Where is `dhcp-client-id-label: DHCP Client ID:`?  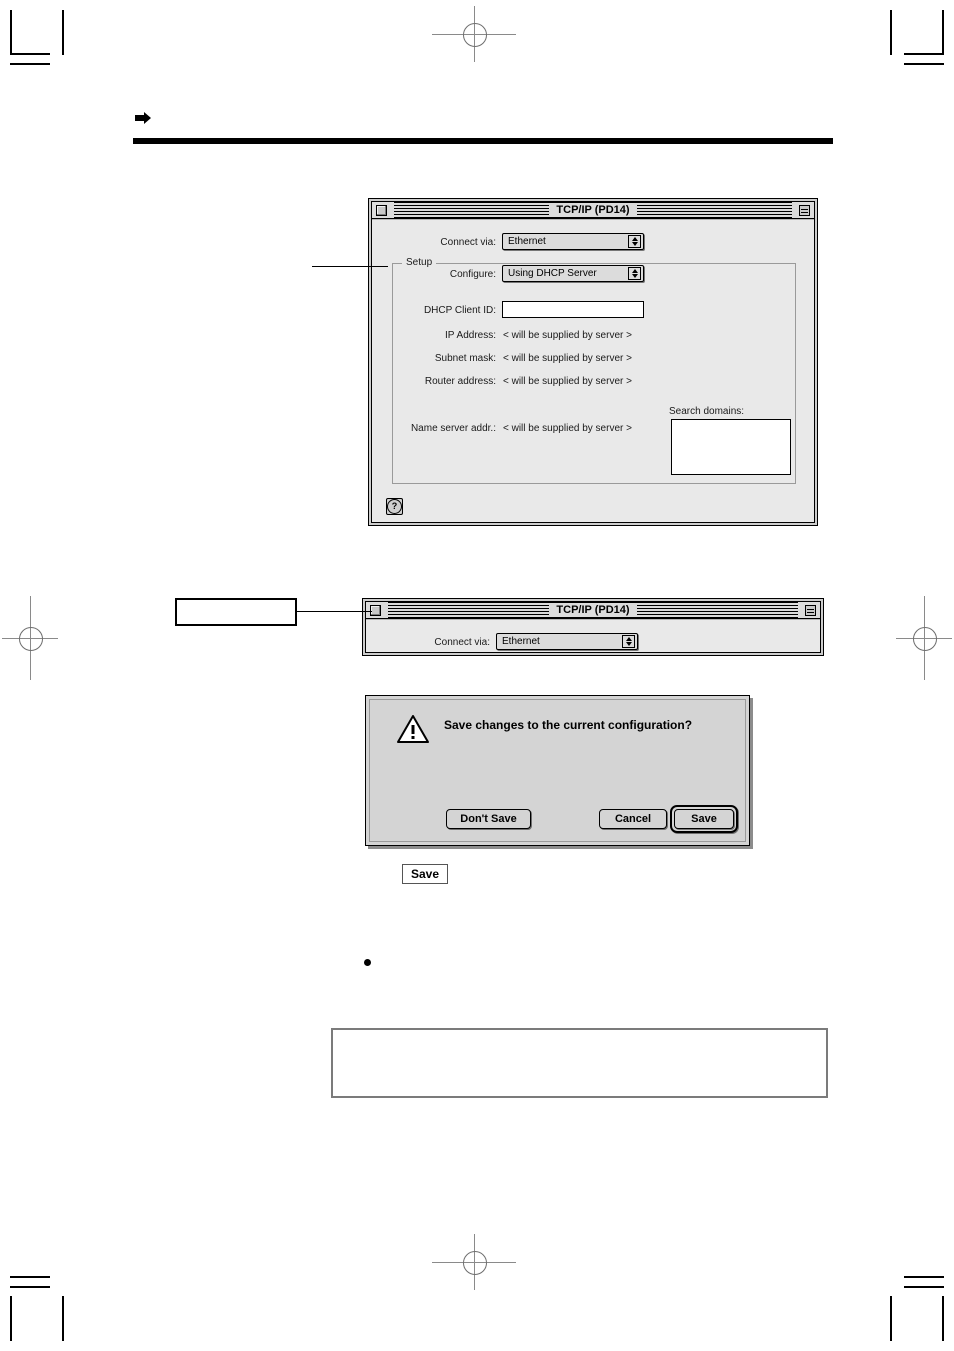 dhcp-client-id-label: DHCP Client ID: is located at coordinates (459, 310).